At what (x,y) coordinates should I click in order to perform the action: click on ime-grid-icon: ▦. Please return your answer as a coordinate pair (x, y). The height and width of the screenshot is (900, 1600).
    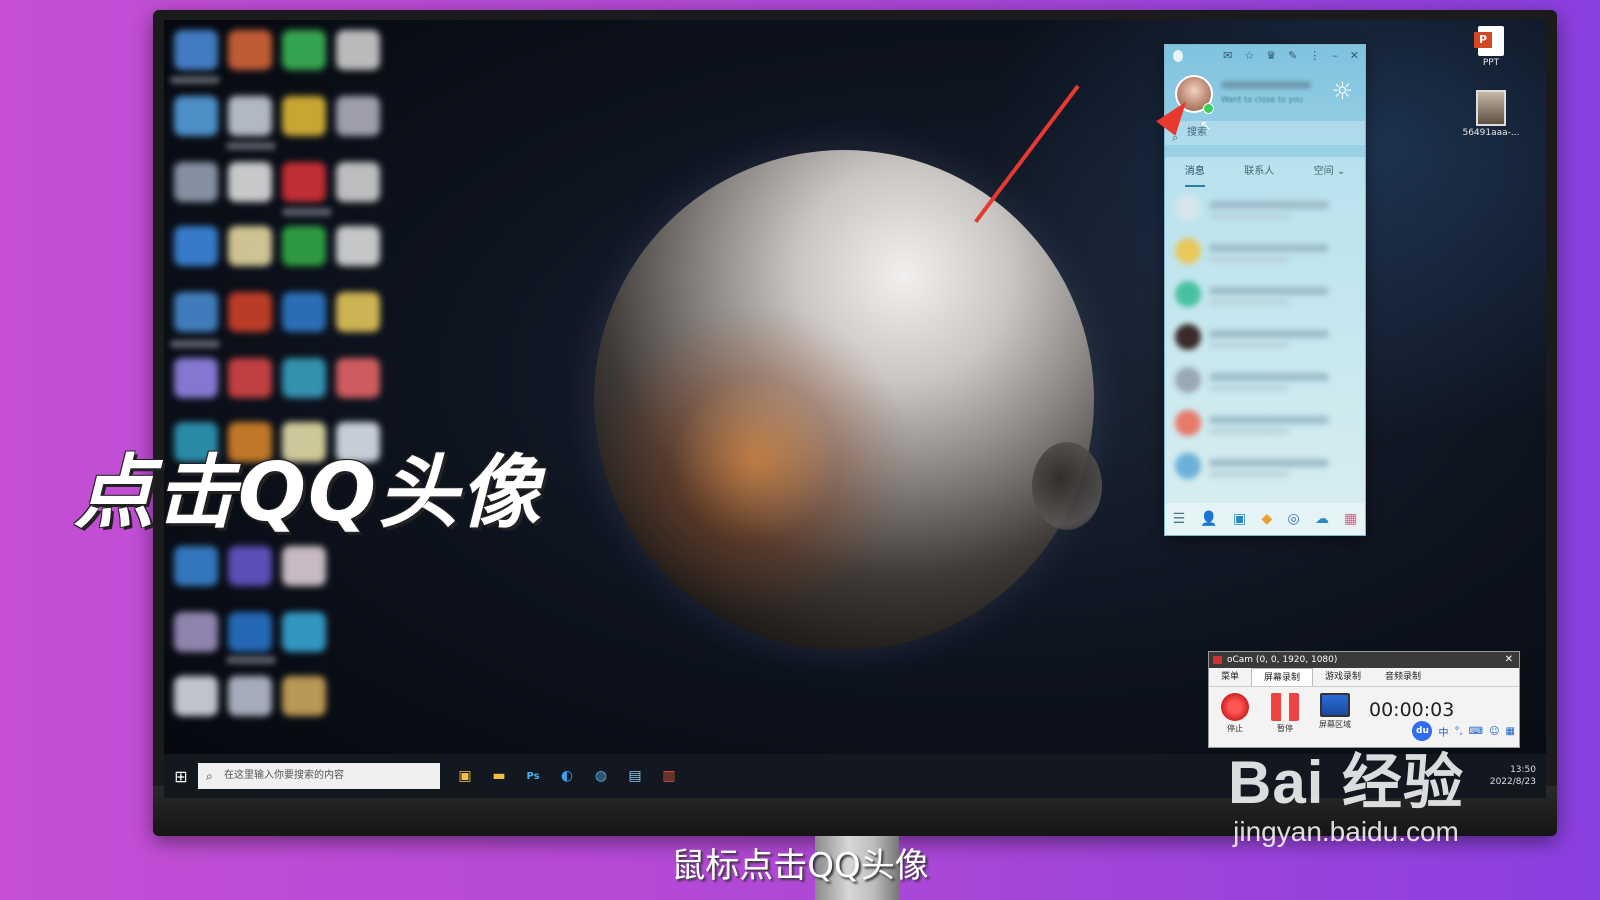
    Looking at the image, I should click on (1510, 731).